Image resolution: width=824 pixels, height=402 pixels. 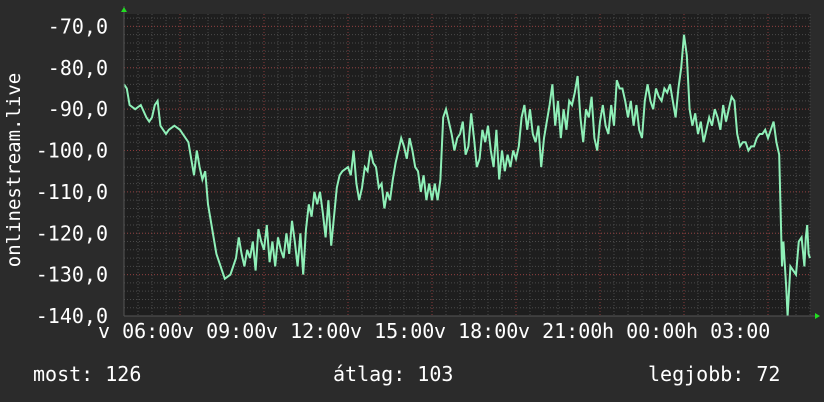 What do you see at coordinates (72, 192) in the screenshot?
I see `y-tick-label: -110,0` at bounding box center [72, 192].